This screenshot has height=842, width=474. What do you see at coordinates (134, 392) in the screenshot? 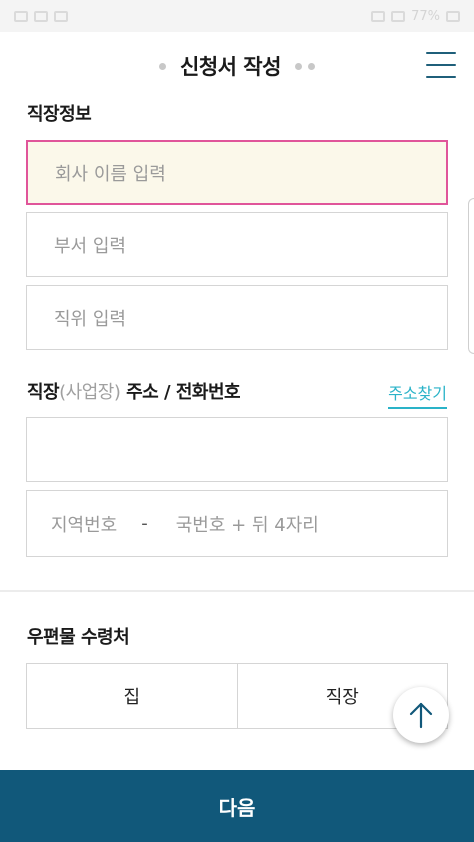
I see `work-address-label: 직장(사업장) 주소 / 전화번호` at bounding box center [134, 392].